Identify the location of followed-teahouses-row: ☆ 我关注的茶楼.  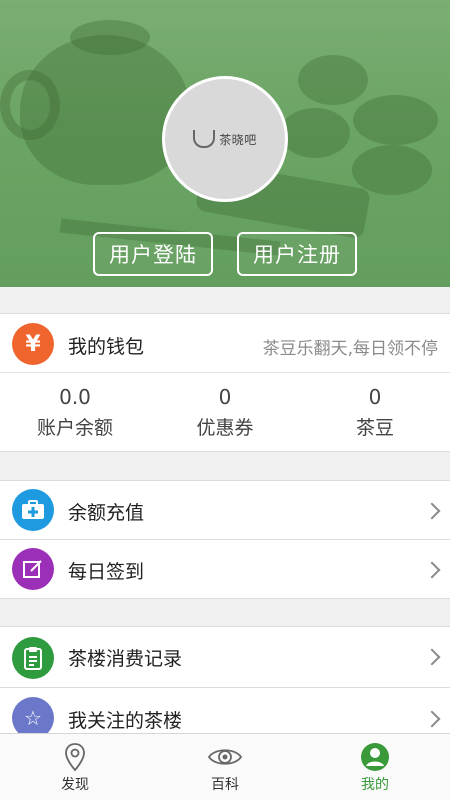
(225, 710).